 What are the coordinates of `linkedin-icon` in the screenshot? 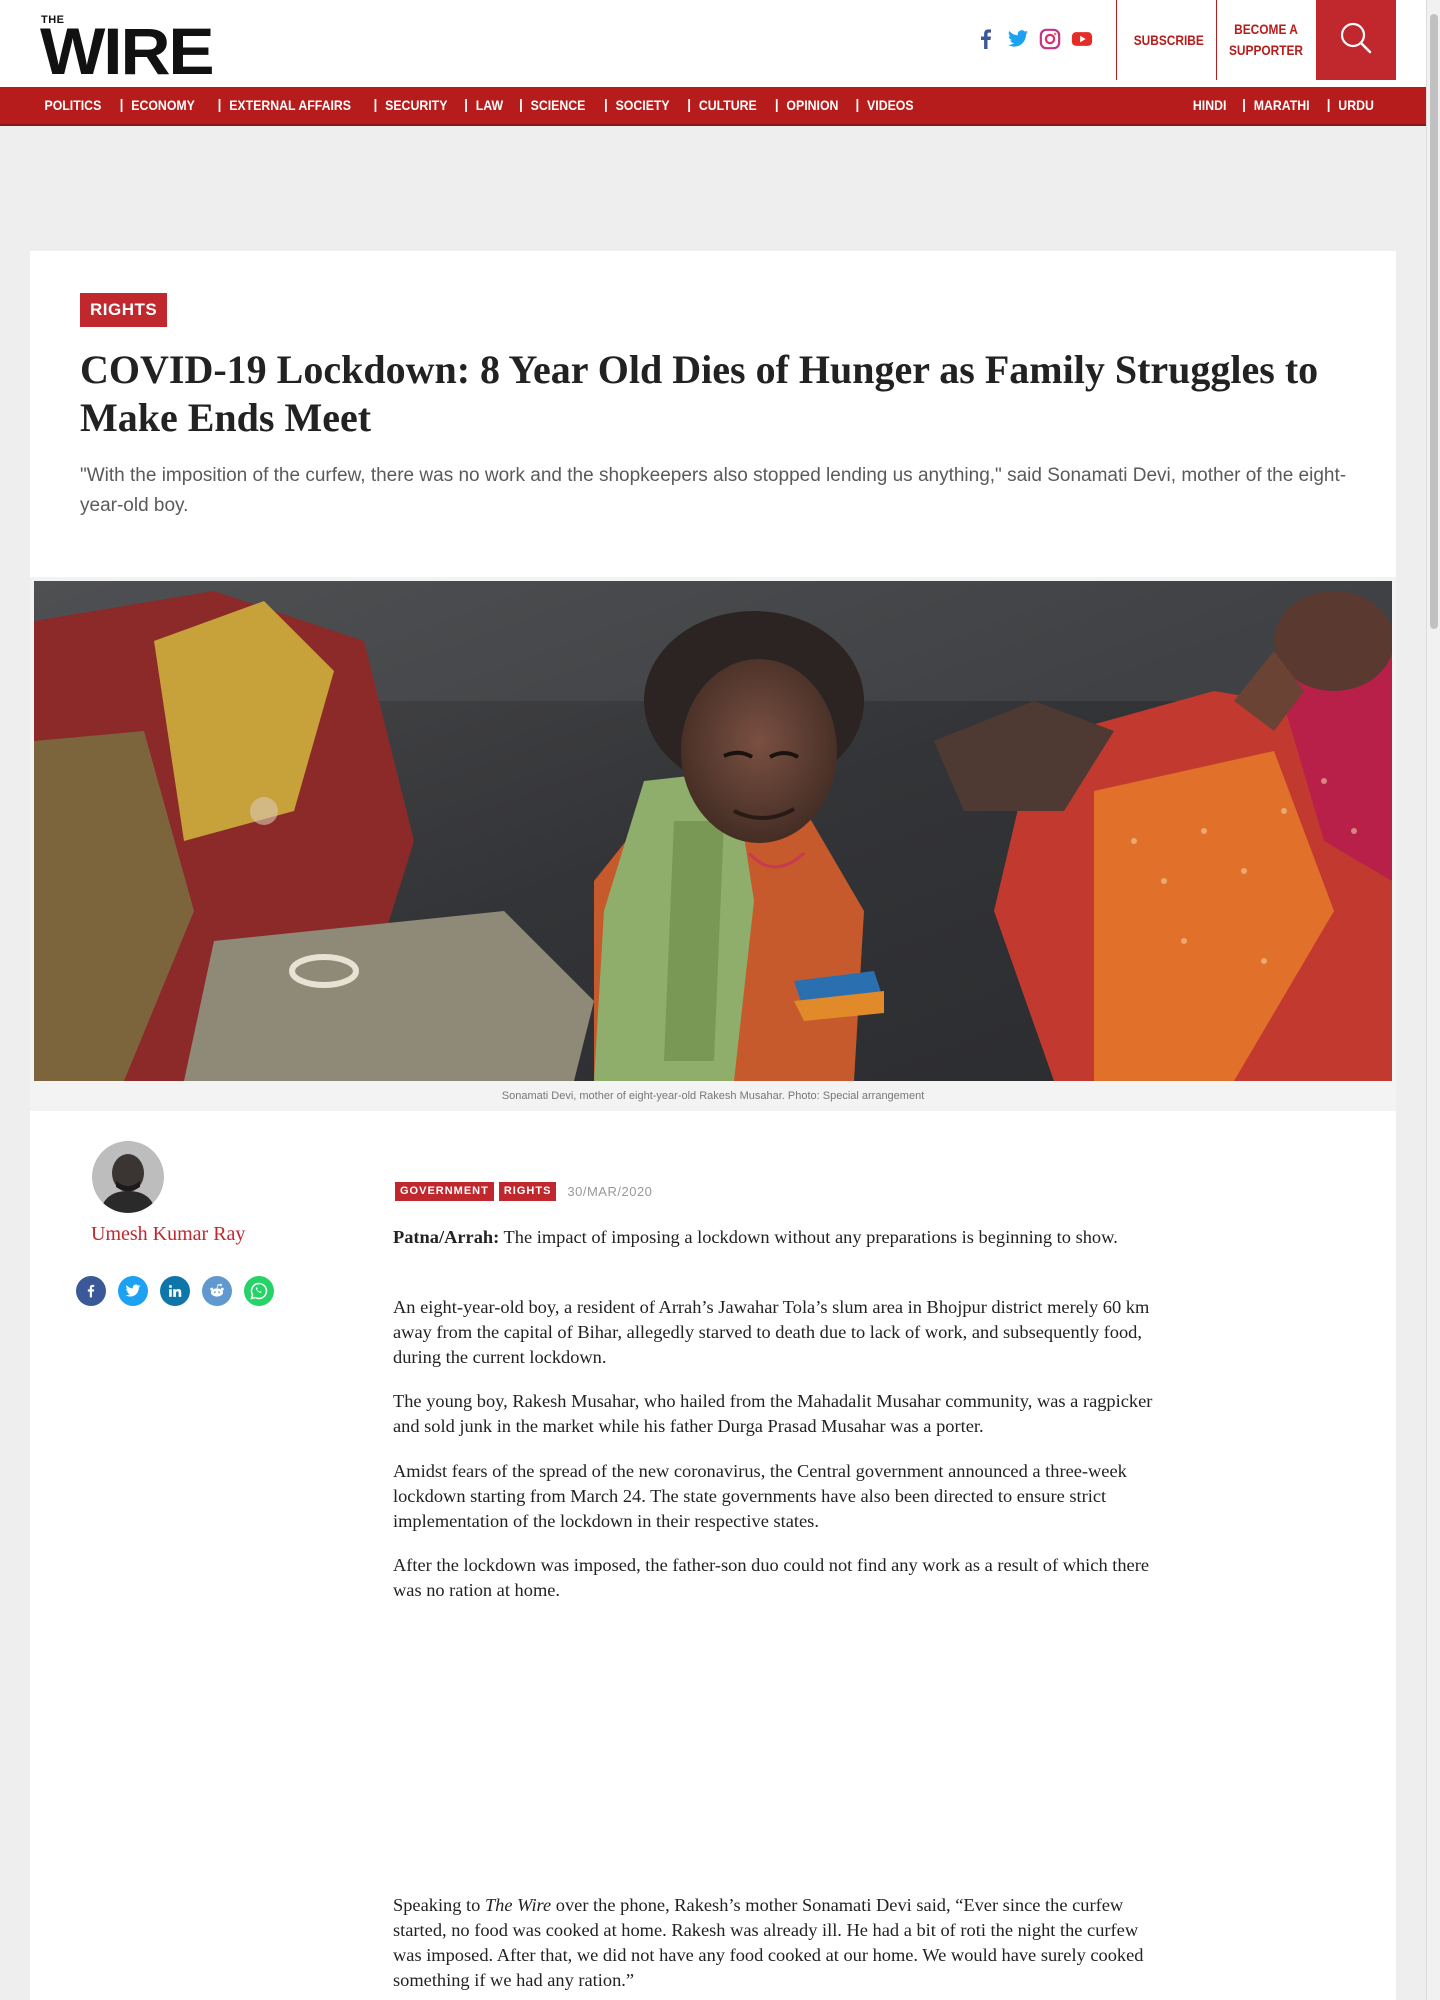 It's located at (175, 1291).